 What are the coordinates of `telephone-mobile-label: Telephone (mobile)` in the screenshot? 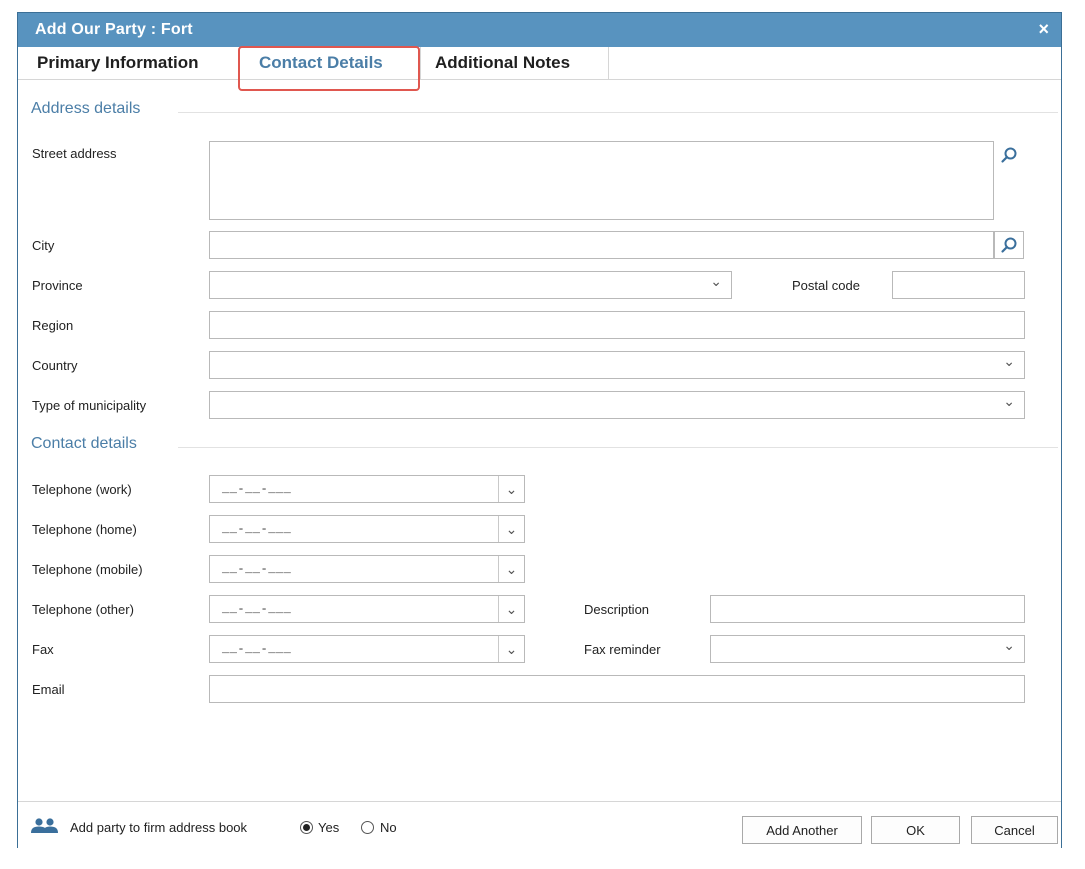 It's located at (87, 569).